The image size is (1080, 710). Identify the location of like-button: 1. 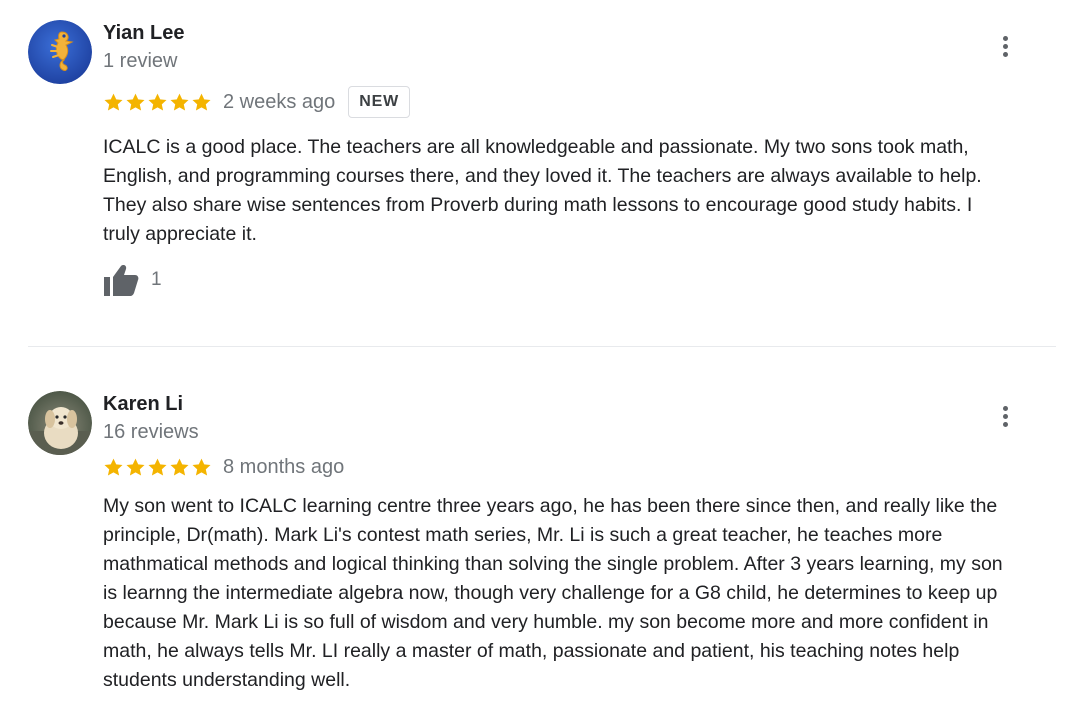
(132, 280).